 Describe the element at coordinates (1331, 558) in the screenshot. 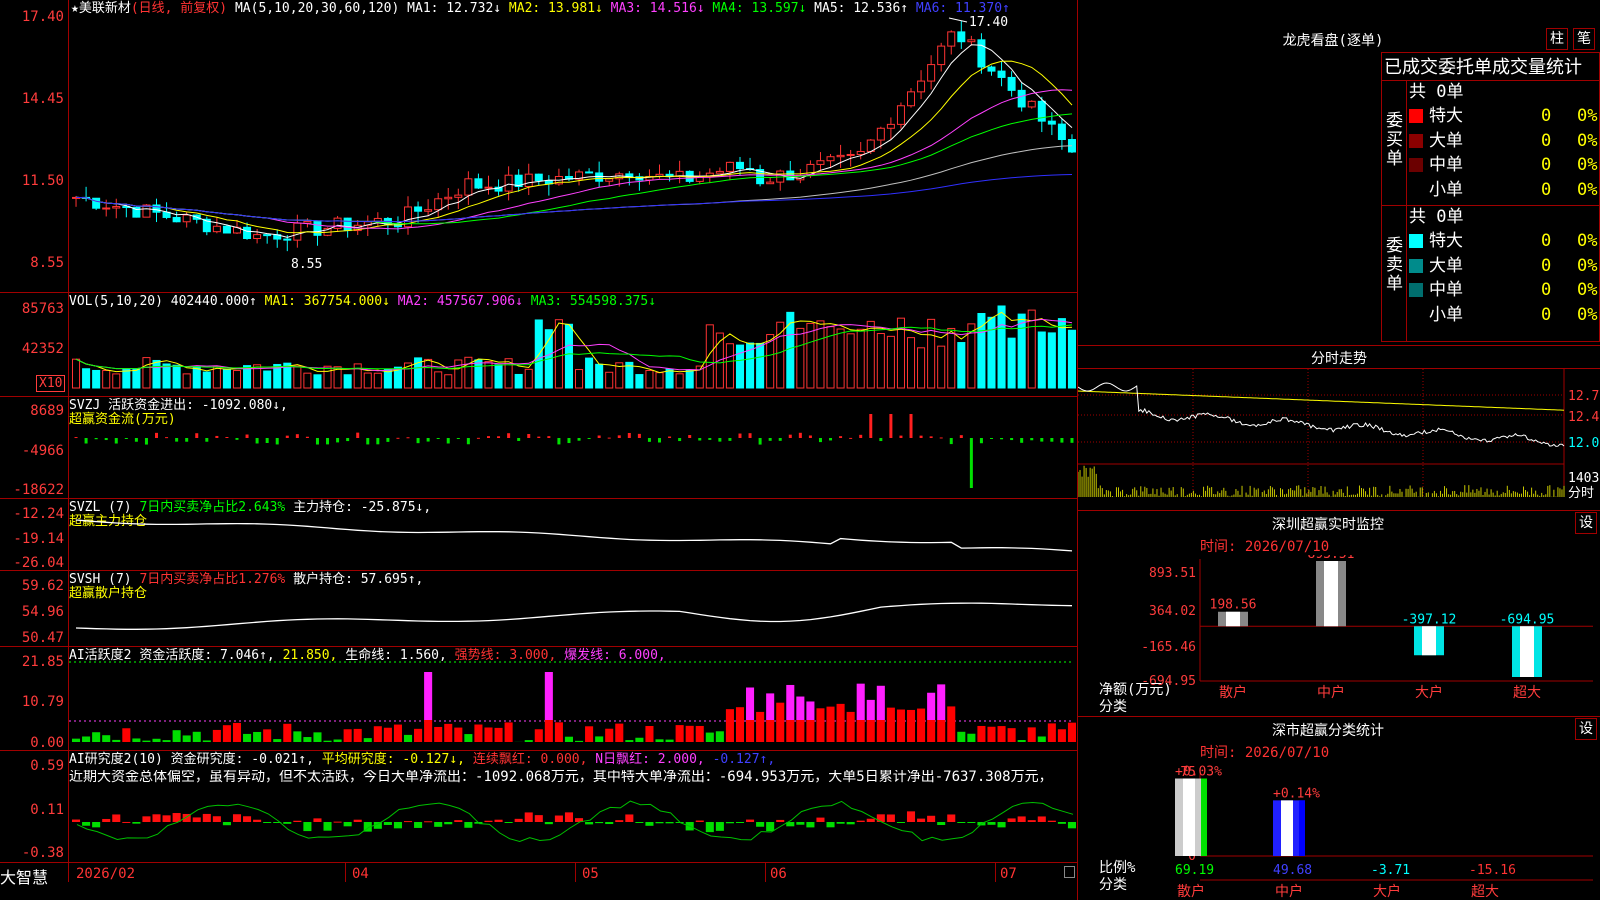

I see `monitor-value-label: 893.51` at that location.